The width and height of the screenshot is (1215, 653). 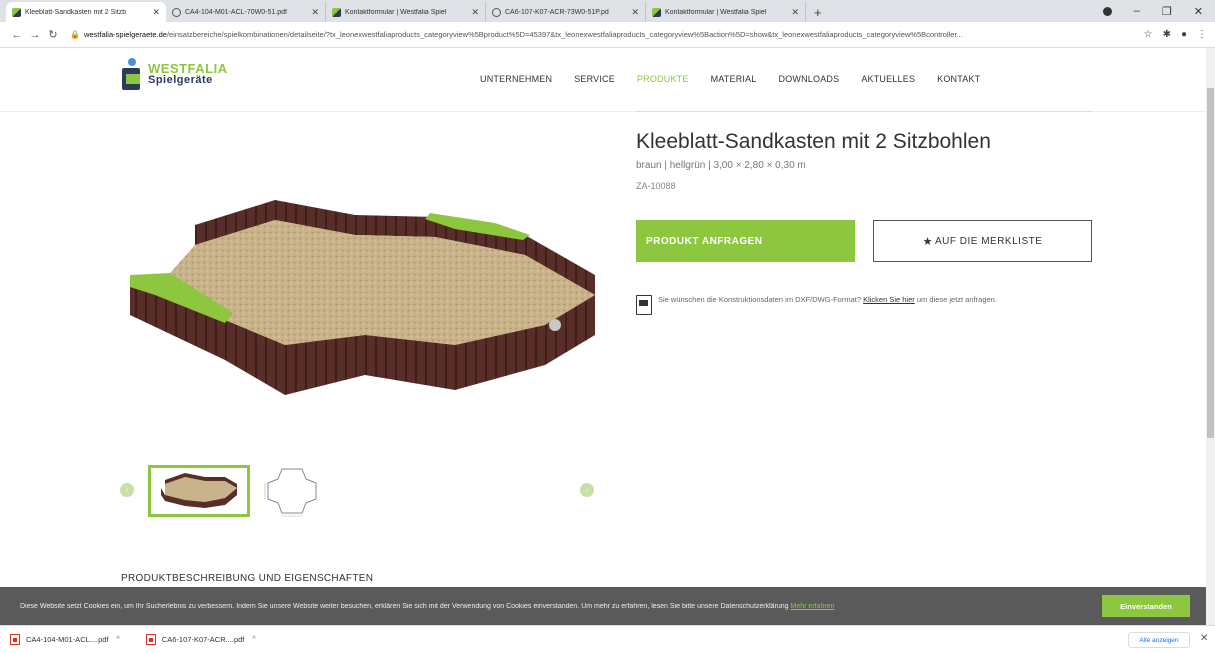 I want to click on tab-title: CA4-104-M01-ACL-70W0-51.pdf, so click(x=236, y=12).